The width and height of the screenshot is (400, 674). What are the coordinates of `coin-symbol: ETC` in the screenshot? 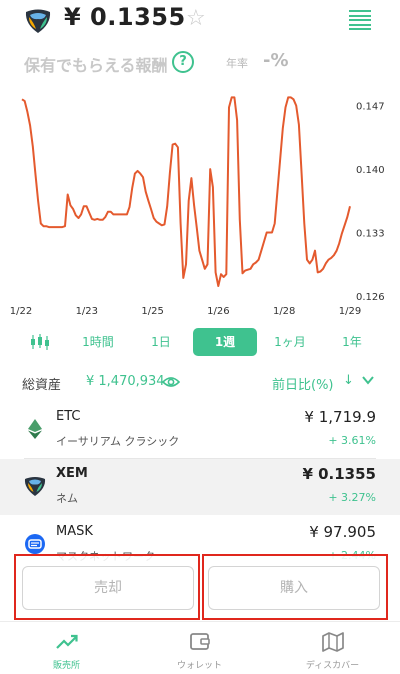 It's located at (68, 416).